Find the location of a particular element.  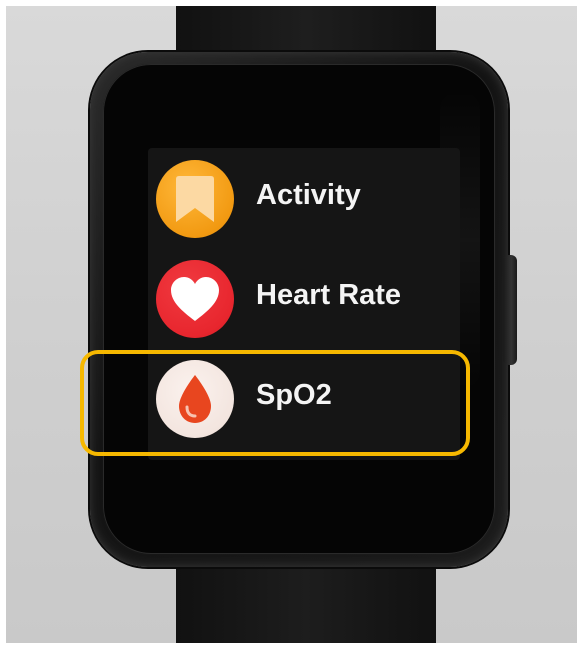

blood-drop-icon is located at coordinates (195, 399).